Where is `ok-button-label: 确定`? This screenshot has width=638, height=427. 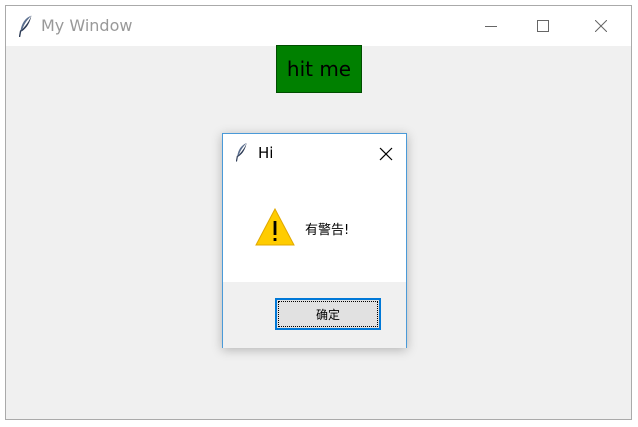 ok-button-label: 确定 is located at coordinates (327, 314).